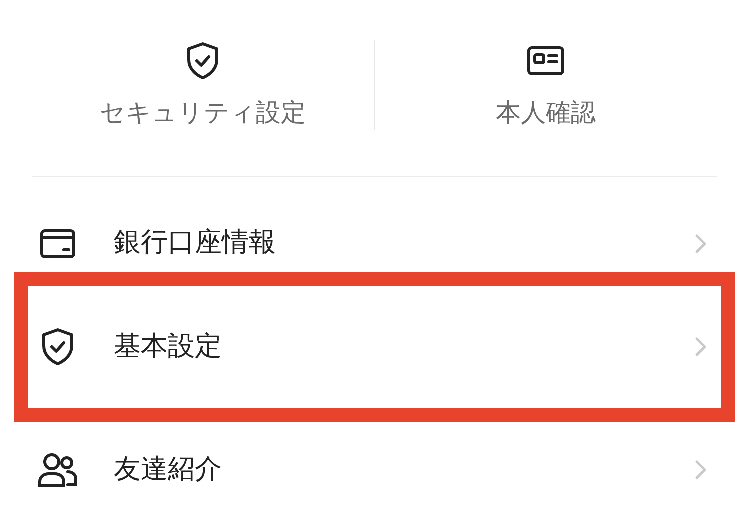 Image resolution: width=749 pixels, height=523 pixels. I want to click on id-card-icon, so click(546, 61).